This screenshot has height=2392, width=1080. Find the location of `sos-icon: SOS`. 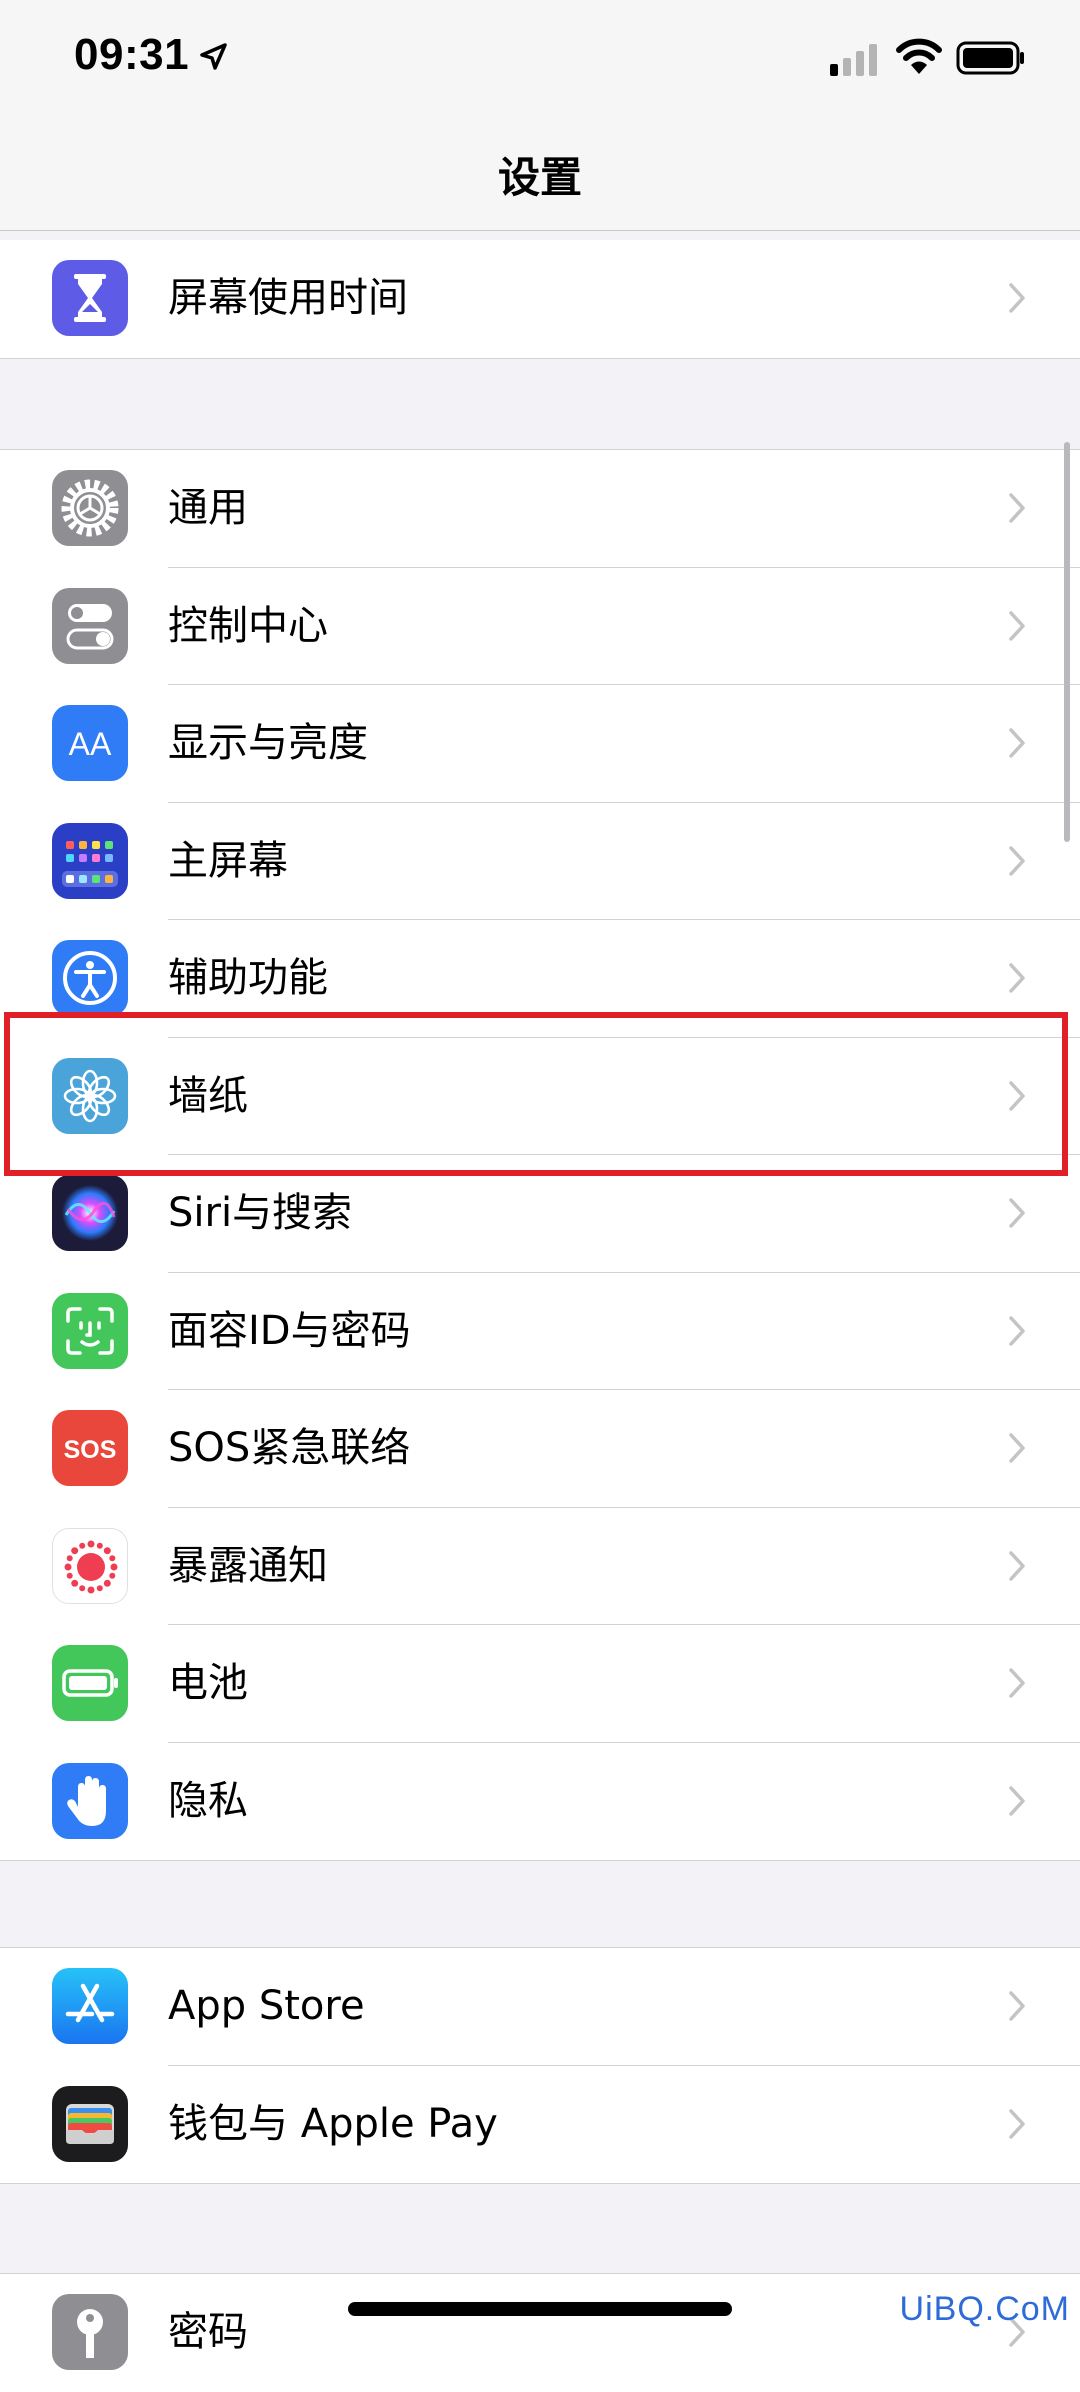

sos-icon: SOS is located at coordinates (90, 1448).